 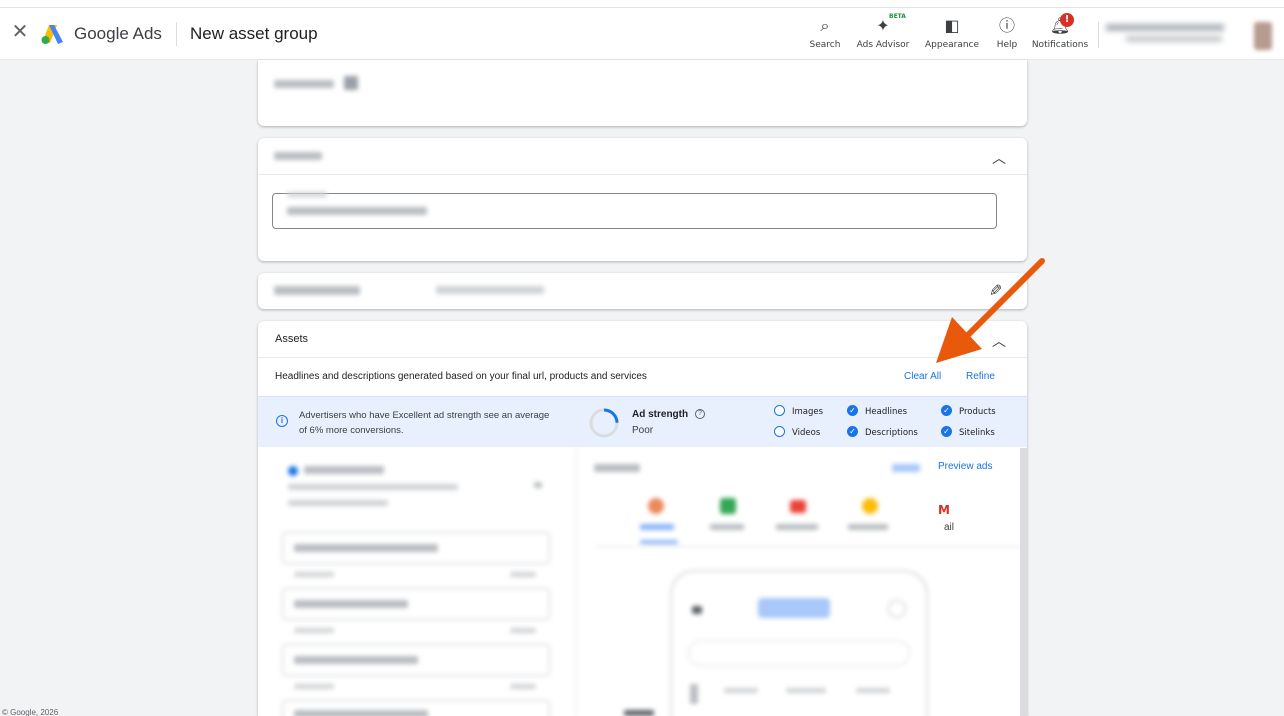 I want to click on appearance-tool: ◧ Appearance, so click(x=952, y=32).